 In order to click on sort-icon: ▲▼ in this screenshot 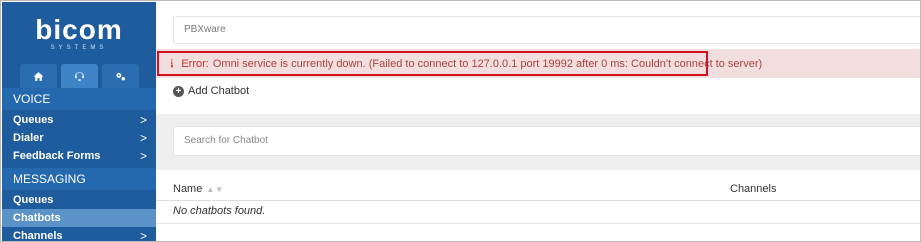, I will do `click(215, 189)`.